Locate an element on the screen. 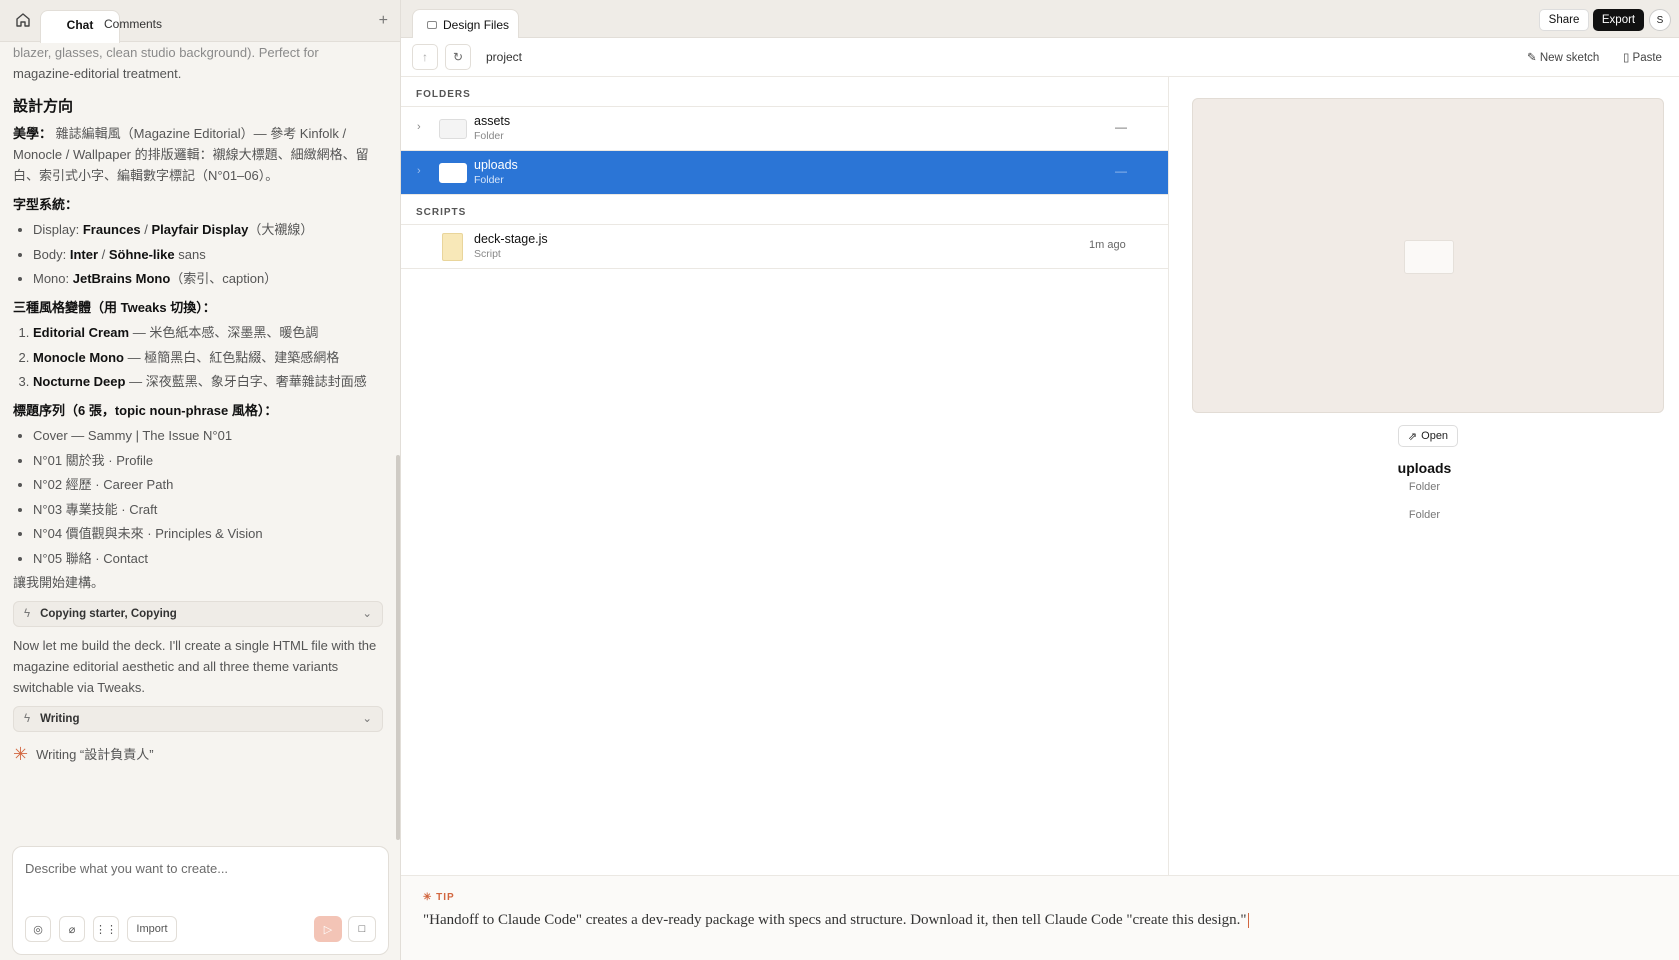 The image size is (1679, 960). start-line: 讓我開始建構。 is located at coordinates (59, 582).